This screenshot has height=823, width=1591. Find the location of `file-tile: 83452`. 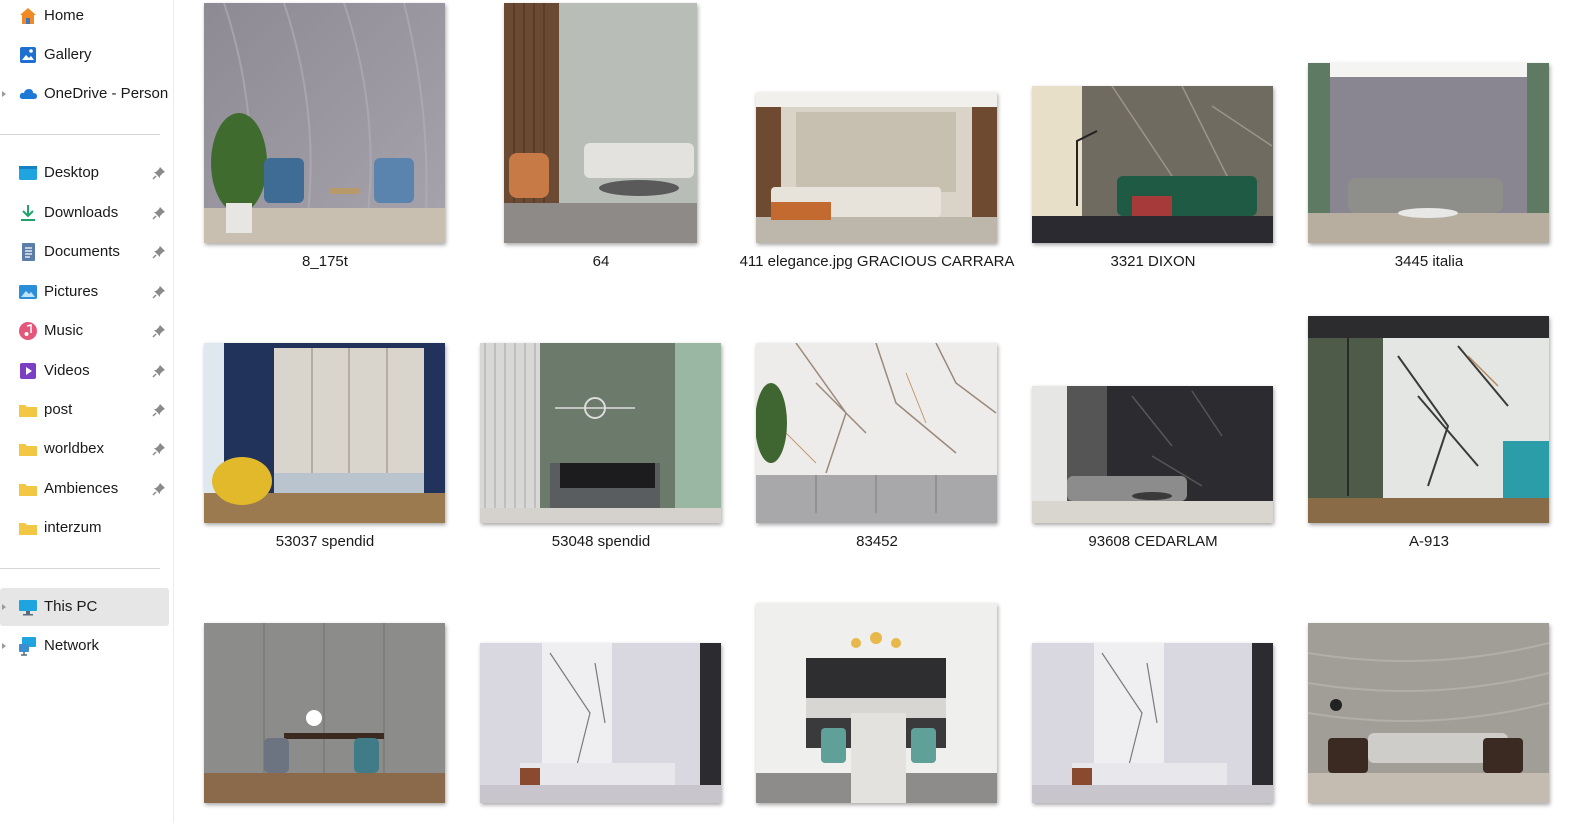

file-tile: 83452 is located at coordinates (876, 448).